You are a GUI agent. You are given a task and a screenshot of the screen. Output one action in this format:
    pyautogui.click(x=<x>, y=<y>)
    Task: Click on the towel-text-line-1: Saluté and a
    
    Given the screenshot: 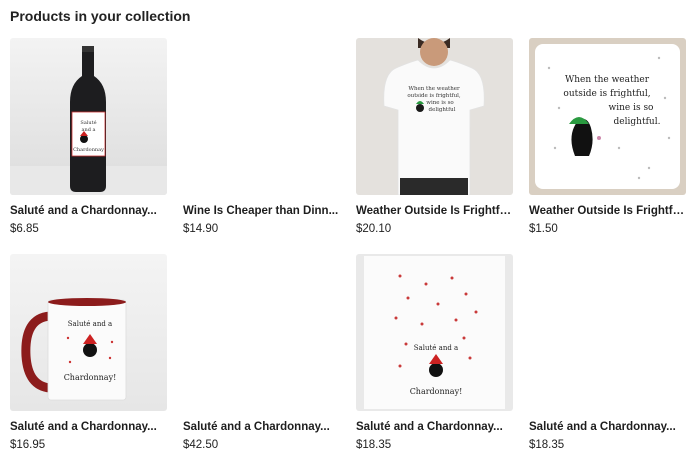 What is the action you would take?
    pyautogui.click(x=436, y=348)
    